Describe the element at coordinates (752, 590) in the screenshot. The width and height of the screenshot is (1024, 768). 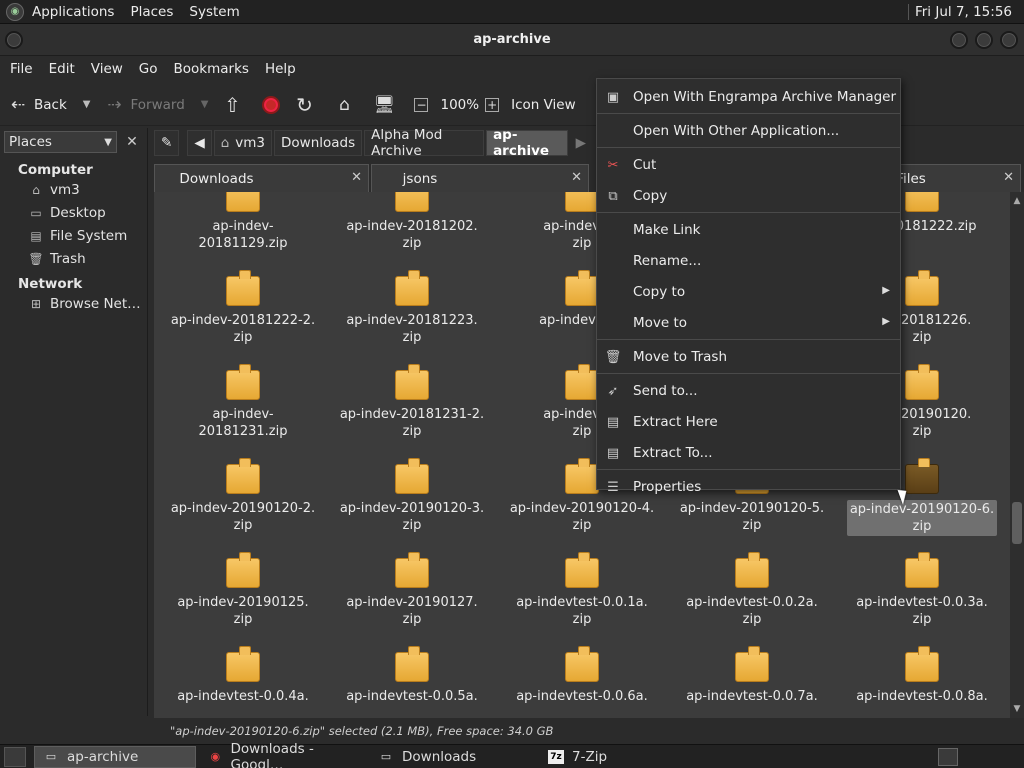
I see `file-item: ap-indevtest-0.0.2a. zip` at that location.